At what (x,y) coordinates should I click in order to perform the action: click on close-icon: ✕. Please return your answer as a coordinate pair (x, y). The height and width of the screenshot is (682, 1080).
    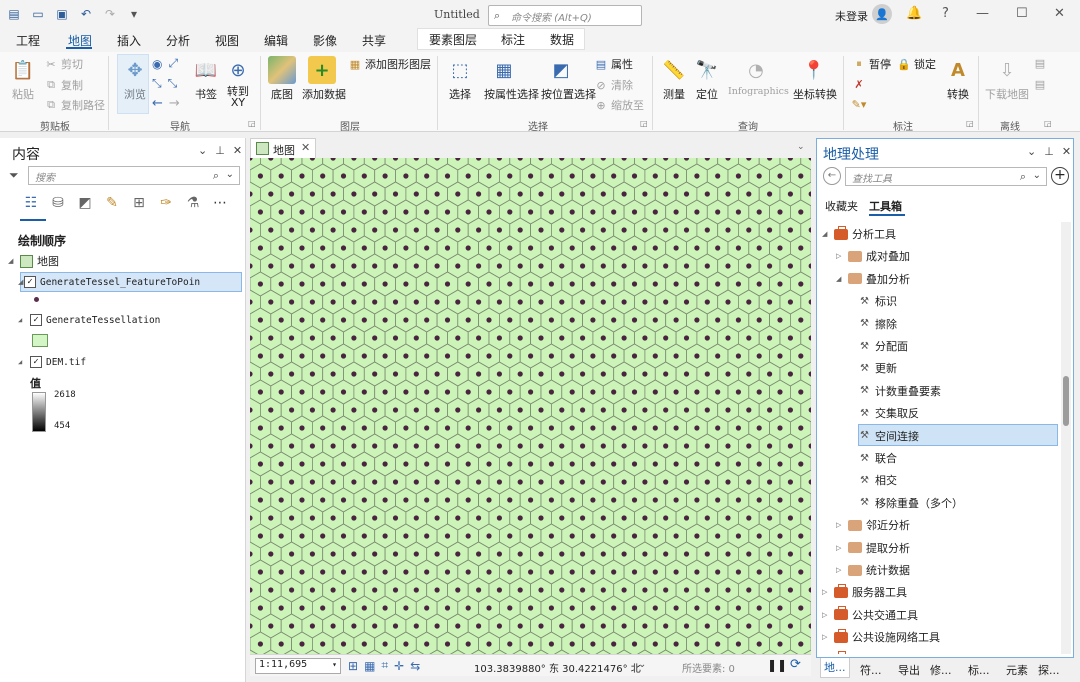
    Looking at the image, I should click on (1066, 151).